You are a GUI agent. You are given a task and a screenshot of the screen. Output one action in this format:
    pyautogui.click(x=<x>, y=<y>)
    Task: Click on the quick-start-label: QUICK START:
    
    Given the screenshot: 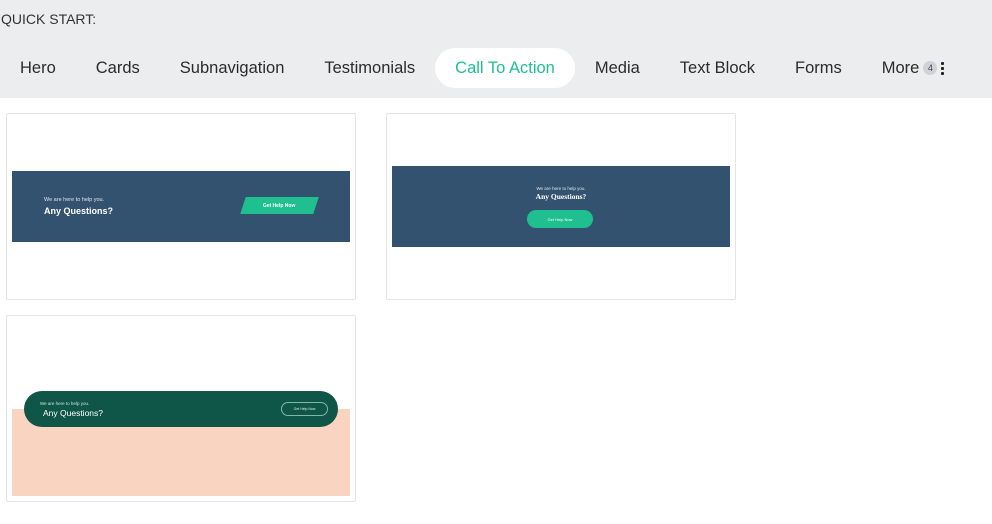 What is the action you would take?
    pyautogui.click(x=49, y=19)
    